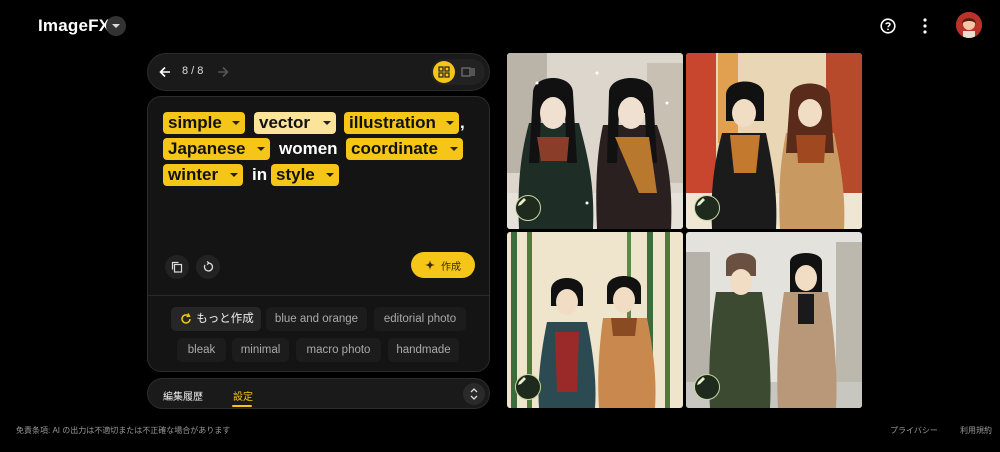  Describe the element at coordinates (295, 174) in the screenshot. I see `chip-label: style` at that location.